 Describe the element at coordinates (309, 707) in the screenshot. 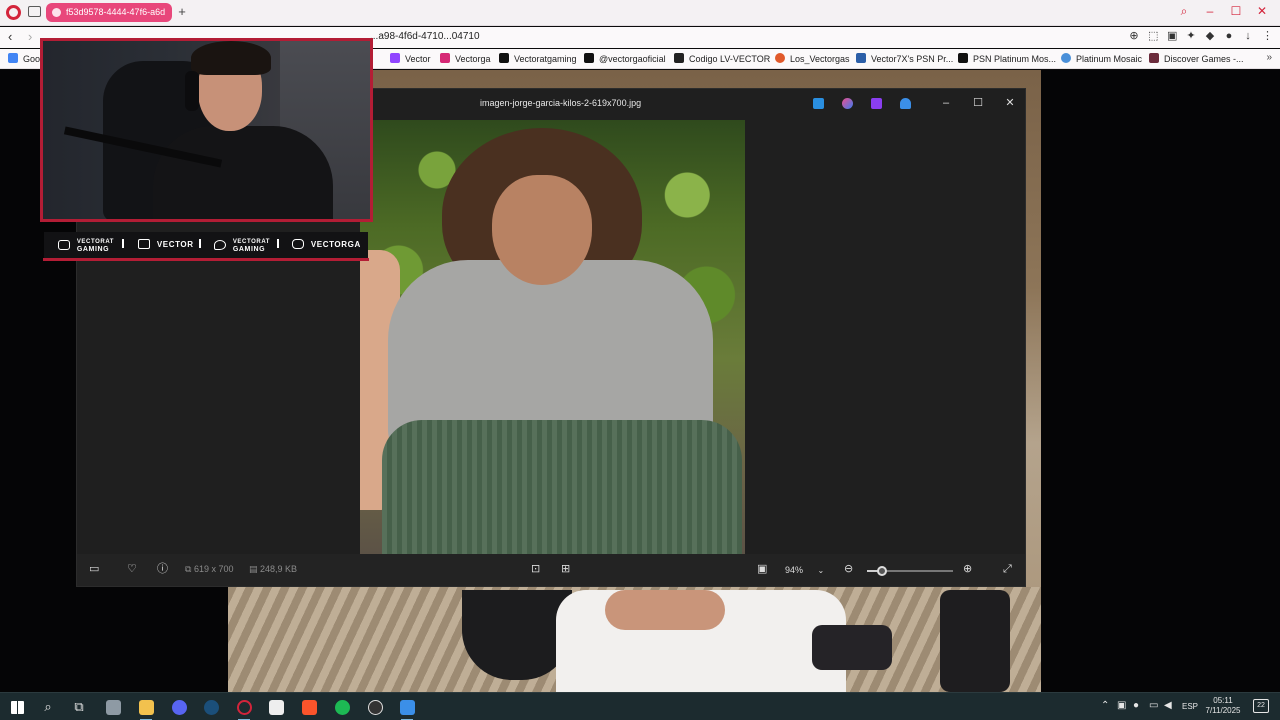

I see `brave-icon` at that location.